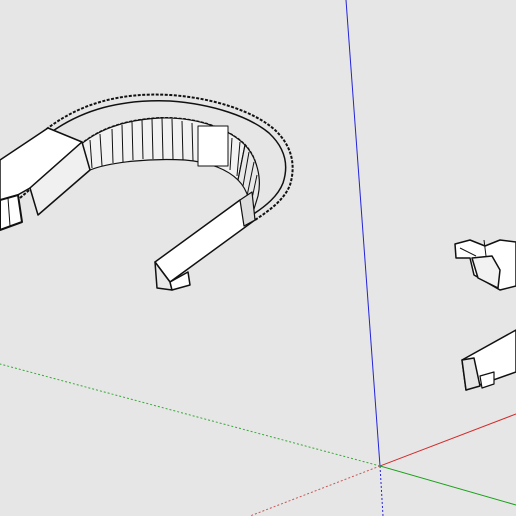  Describe the element at coordinates (485, 315) in the screenshot. I see `right-partial-model` at that location.